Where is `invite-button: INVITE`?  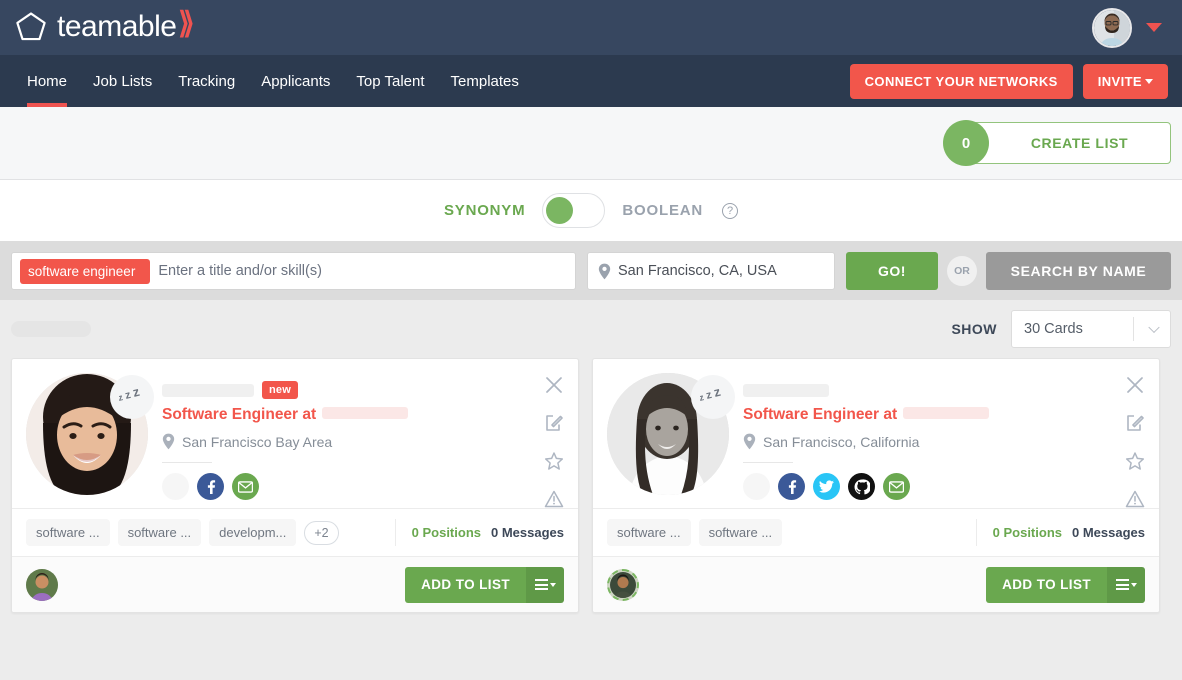 invite-button: INVITE is located at coordinates (1125, 81).